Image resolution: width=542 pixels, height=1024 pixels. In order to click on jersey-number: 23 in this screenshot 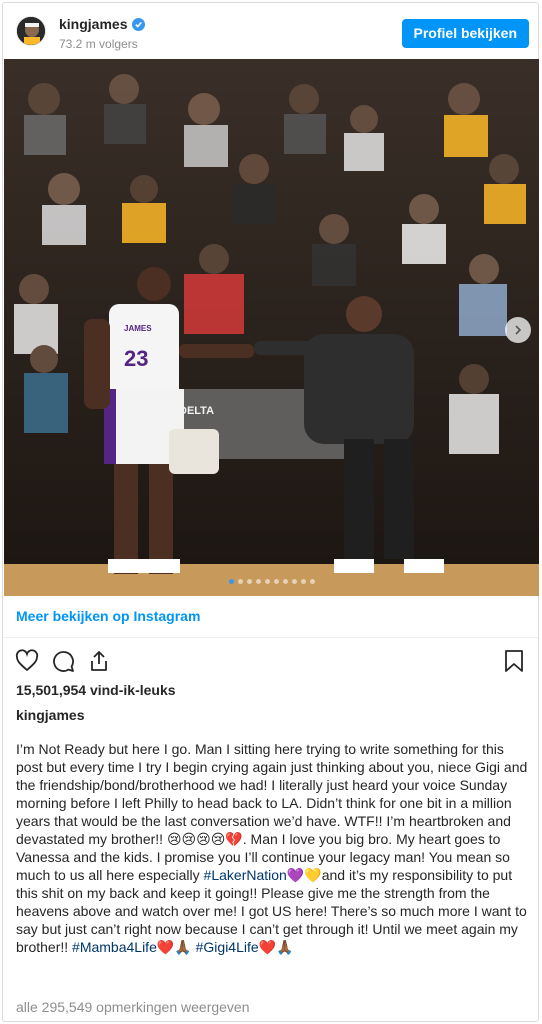, I will do `click(136, 358)`.